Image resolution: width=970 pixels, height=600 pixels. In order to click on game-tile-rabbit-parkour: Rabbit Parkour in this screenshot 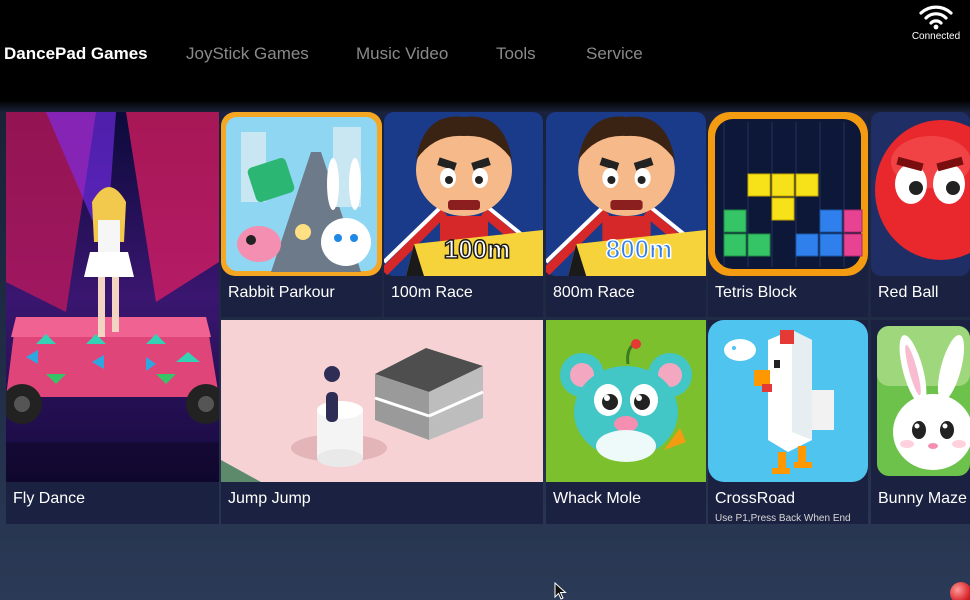, I will do `click(301, 214)`.